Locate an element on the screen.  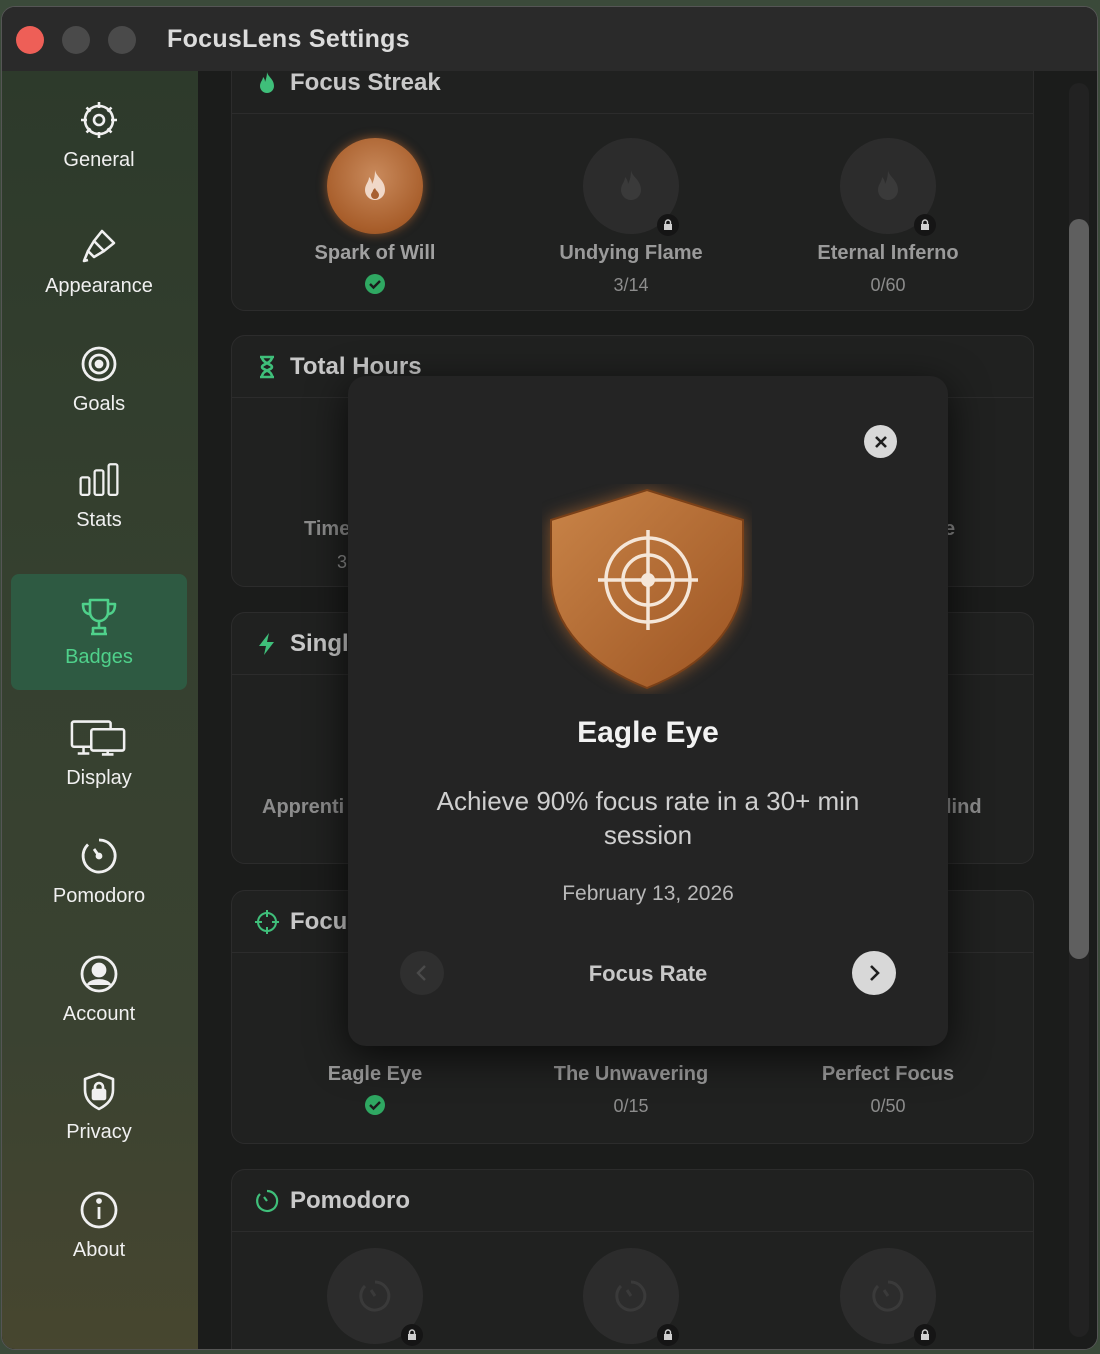
lightning-icon is located at coordinates (266, 643).